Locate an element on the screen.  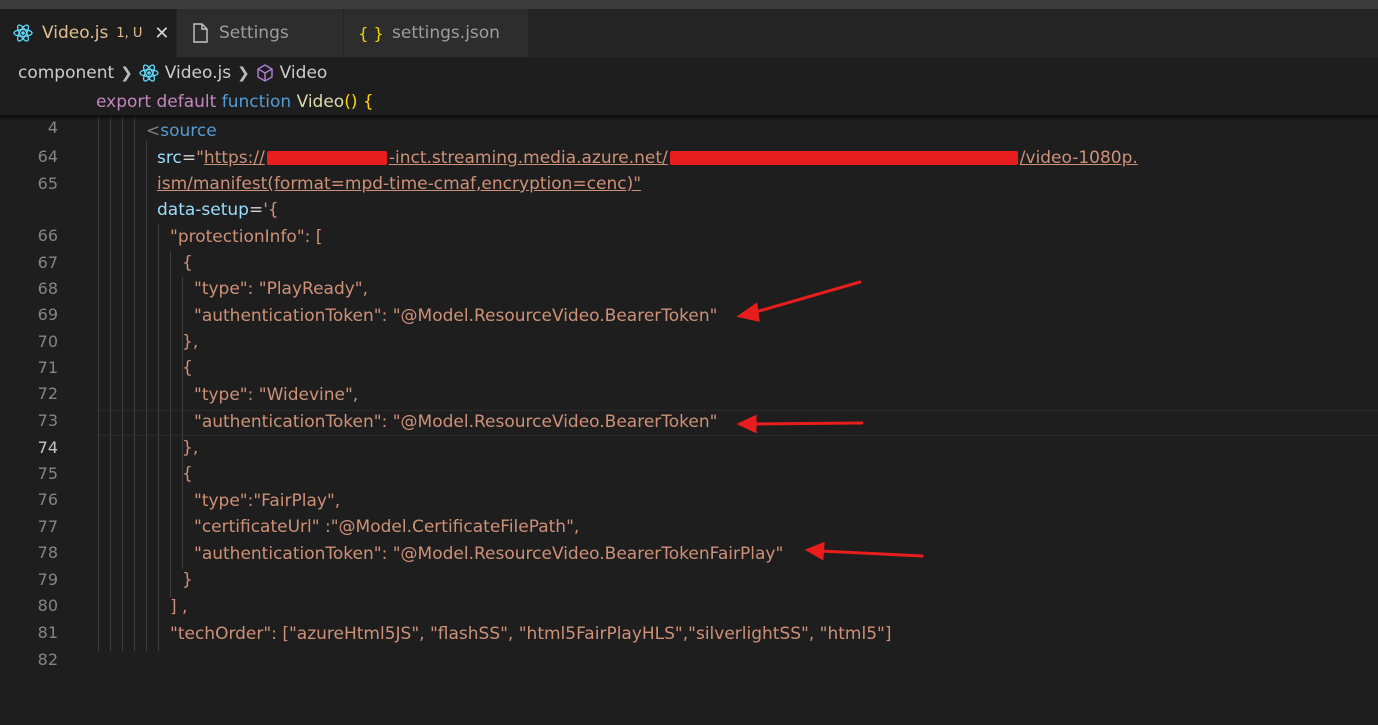
annotation-arrows is located at coordinates (830, 420).